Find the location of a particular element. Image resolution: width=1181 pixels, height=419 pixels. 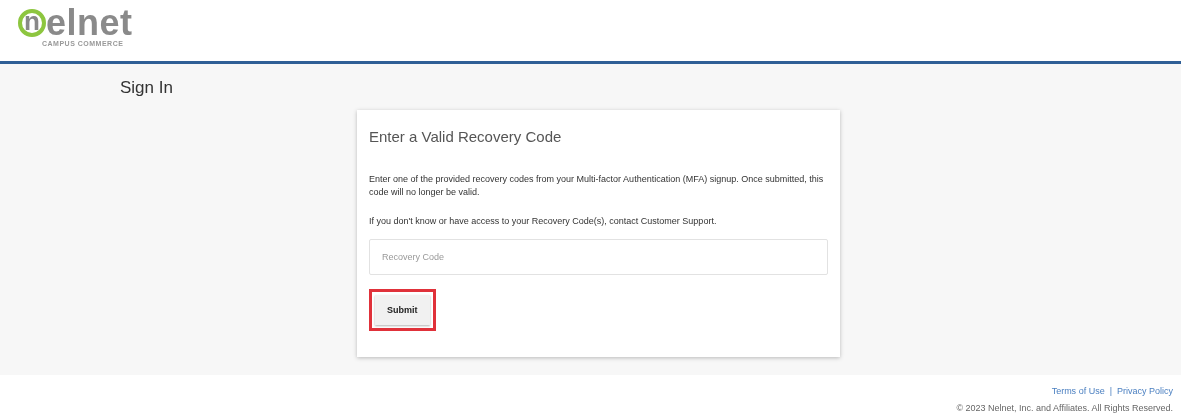

footer-link: Privacy Policy is located at coordinates (1145, 391).